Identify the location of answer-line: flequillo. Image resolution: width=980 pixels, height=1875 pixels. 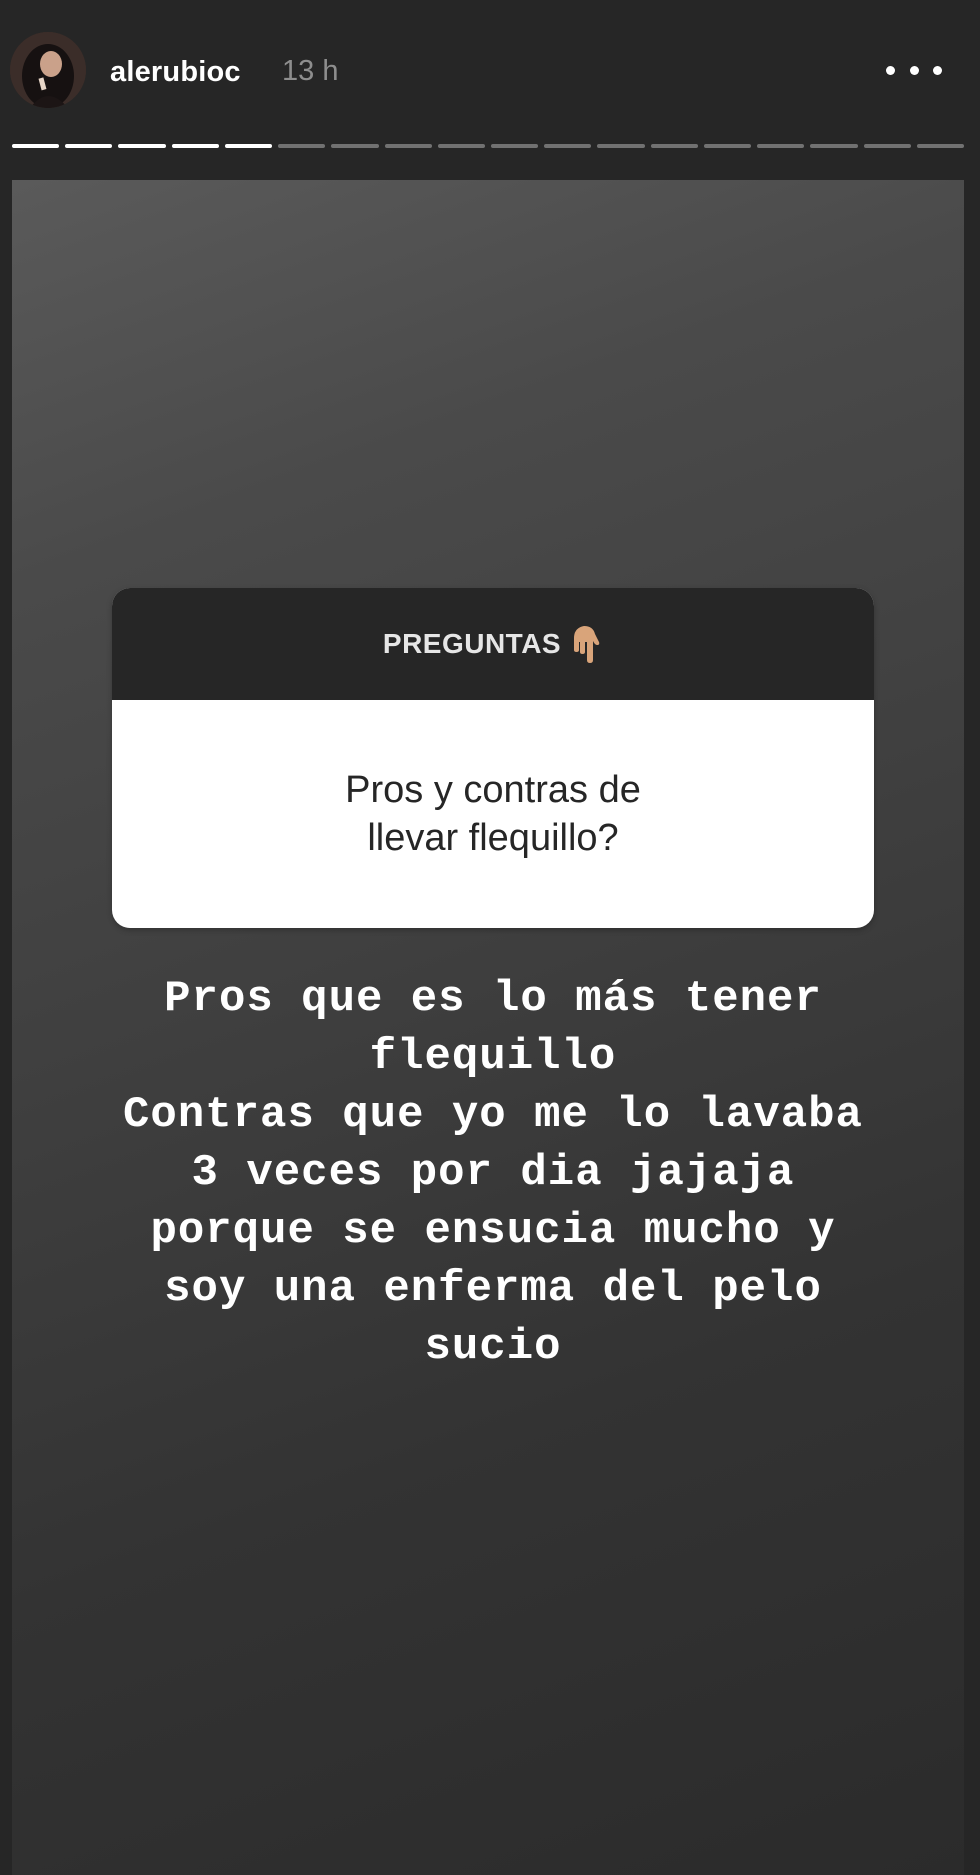
(493, 1057).